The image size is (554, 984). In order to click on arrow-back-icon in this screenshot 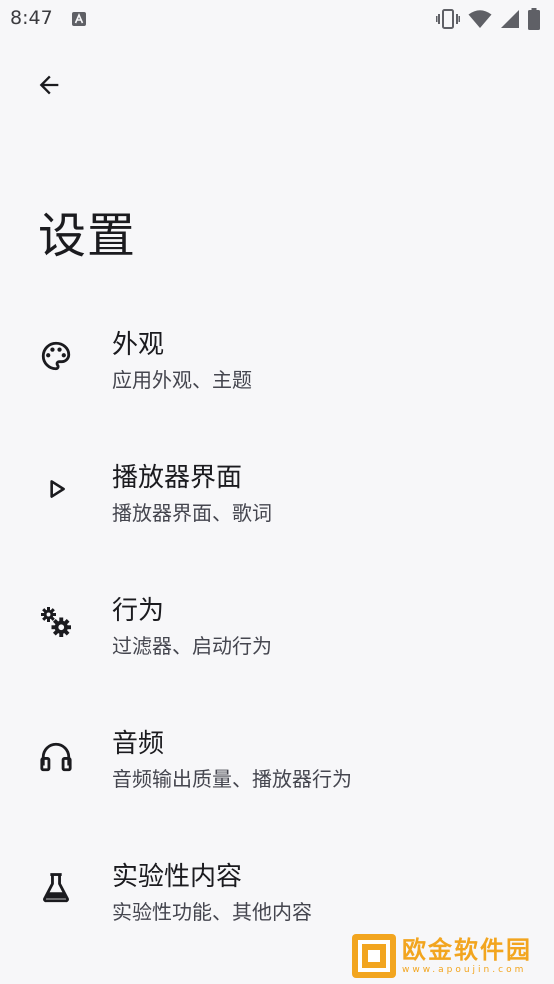, I will do `click(49, 87)`.